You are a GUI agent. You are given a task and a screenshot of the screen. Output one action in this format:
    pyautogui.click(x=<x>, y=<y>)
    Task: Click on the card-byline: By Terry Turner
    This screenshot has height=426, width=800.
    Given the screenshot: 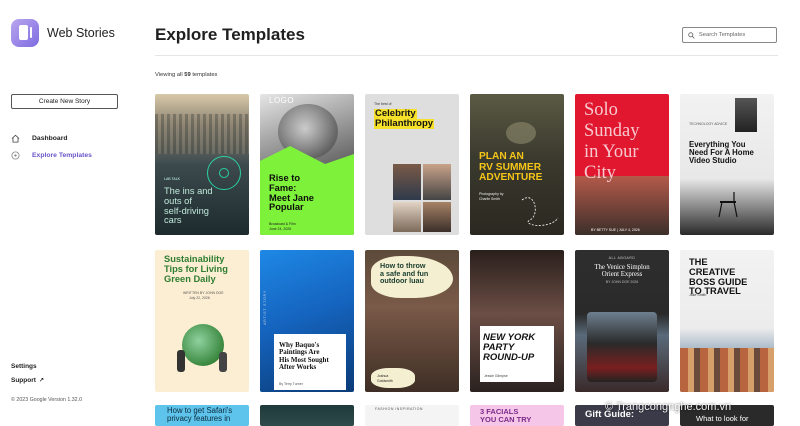 What is the action you would take?
    pyautogui.click(x=291, y=384)
    